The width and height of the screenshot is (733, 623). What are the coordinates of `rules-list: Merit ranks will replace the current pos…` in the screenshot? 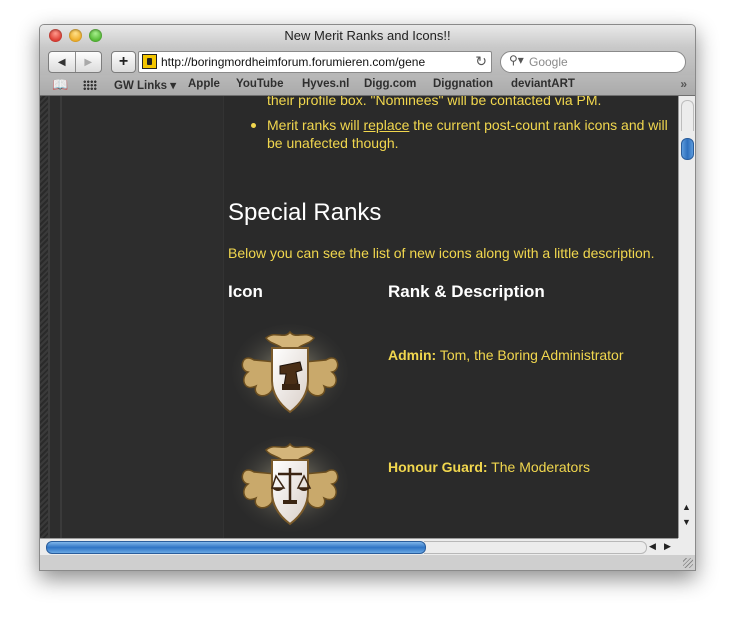 It's located at (452, 134).